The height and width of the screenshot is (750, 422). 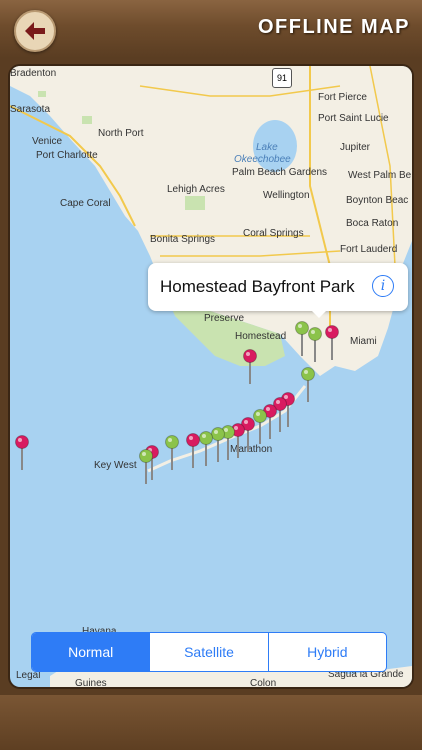 What do you see at coordinates (257, 286) in the screenshot?
I see `callout-title: Homestead Bayfront Park` at bounding box center [257, 286].